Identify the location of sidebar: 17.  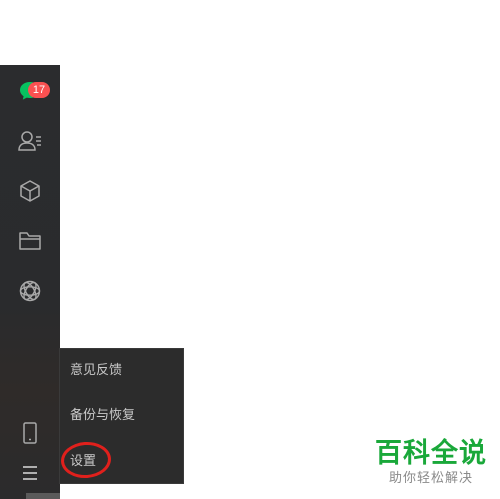
(30, 282).